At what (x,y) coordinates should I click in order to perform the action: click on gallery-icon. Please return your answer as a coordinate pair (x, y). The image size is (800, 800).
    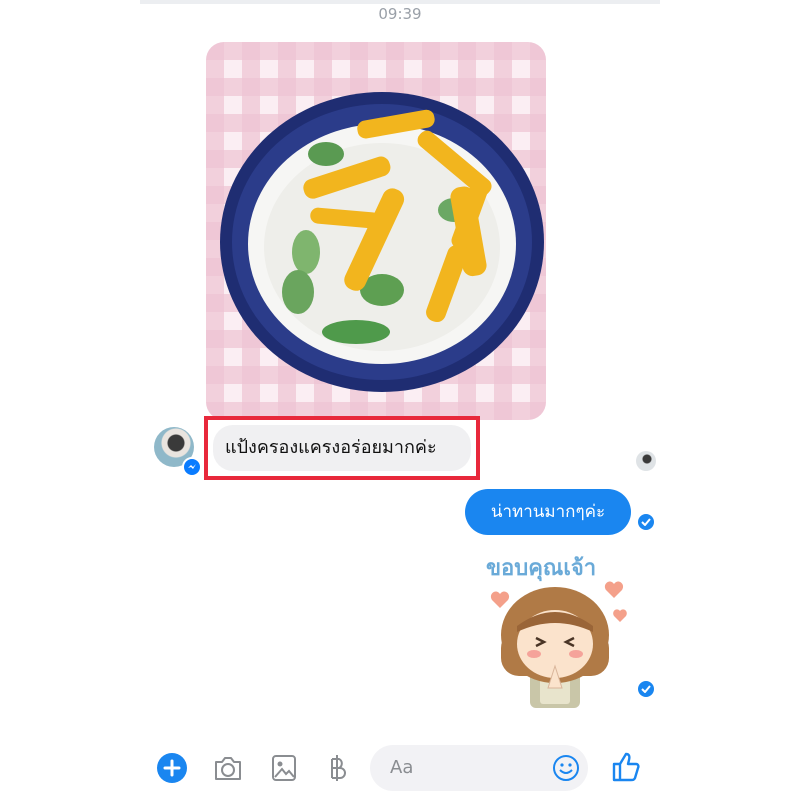
    Looking at the image, I should click on (284, 768).